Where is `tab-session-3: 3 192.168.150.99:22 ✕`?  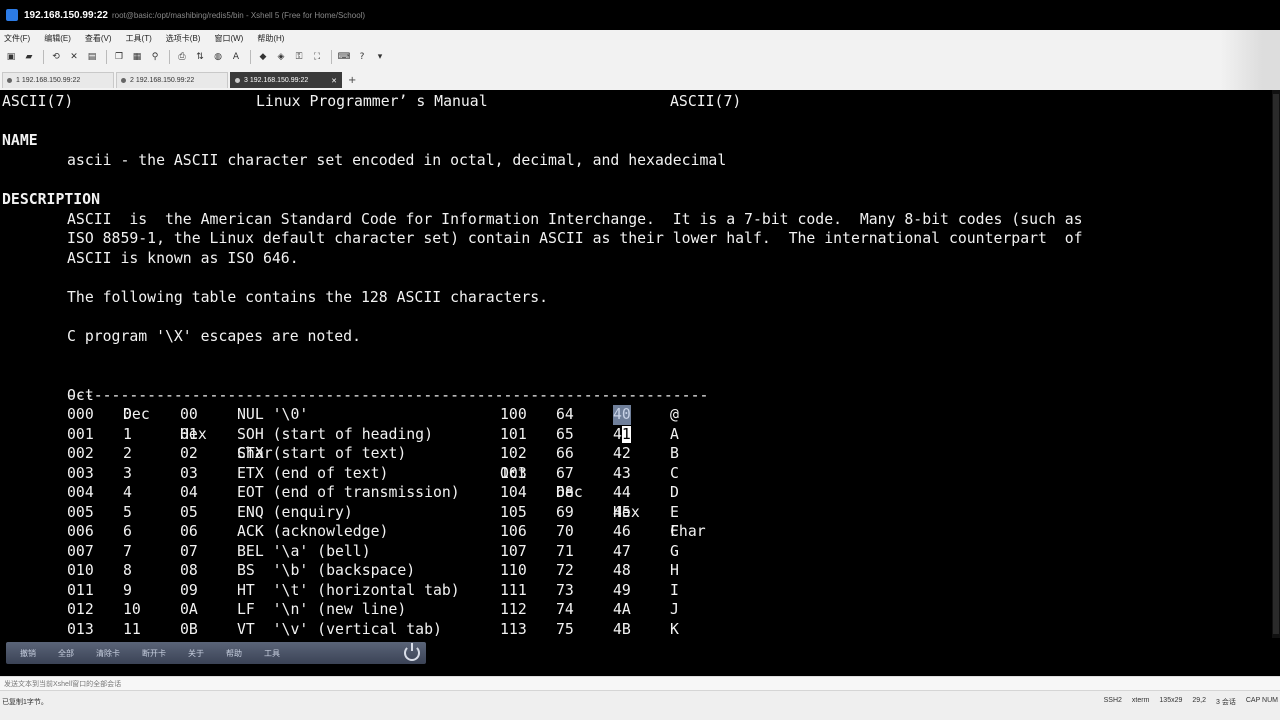 tab-session-3: 3 192.168.150.99:22 ✕ is located at coordinates (286, 80).